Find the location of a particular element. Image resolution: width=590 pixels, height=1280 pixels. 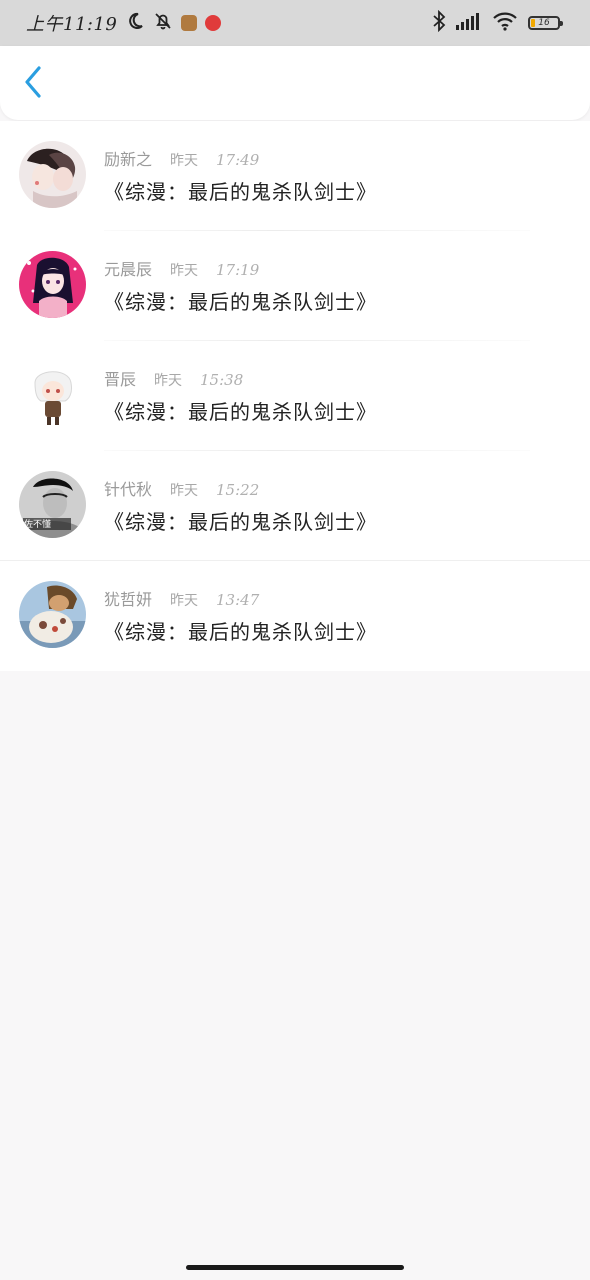

moon-icon is located at coordinates (135, 23).